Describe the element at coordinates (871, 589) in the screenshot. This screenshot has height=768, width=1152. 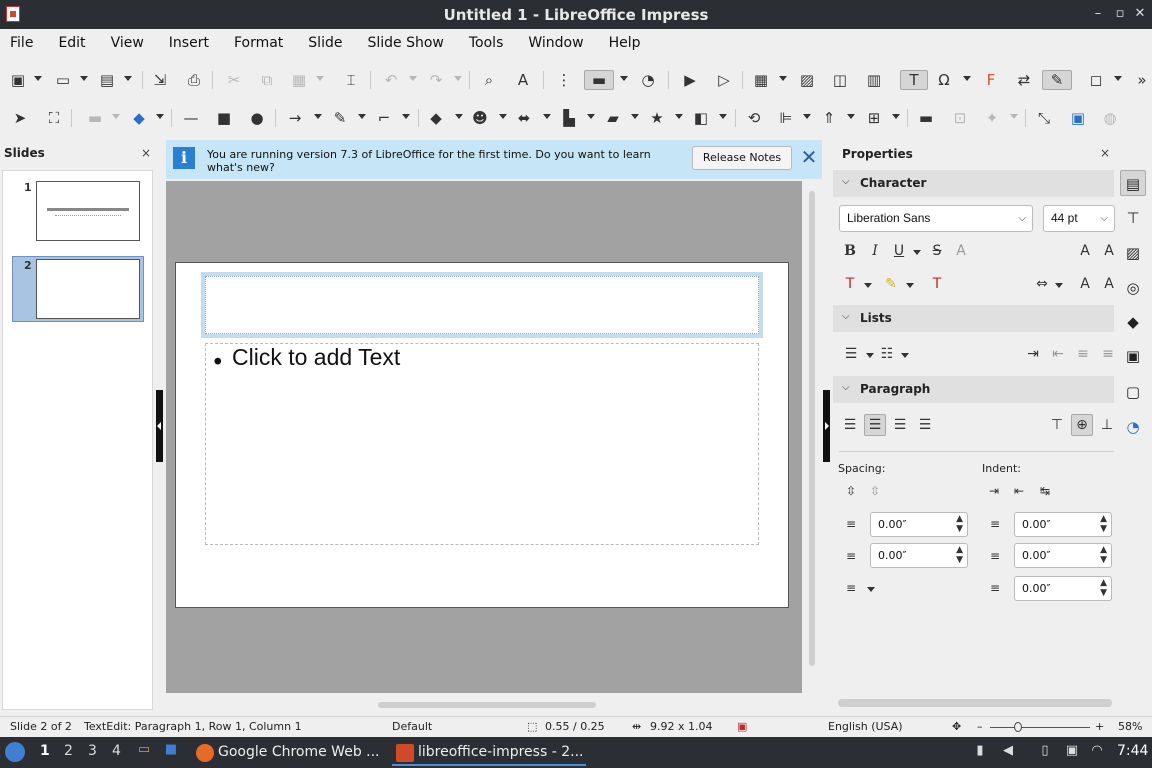
I see `line-spacing-dropdown-icon` at that location.